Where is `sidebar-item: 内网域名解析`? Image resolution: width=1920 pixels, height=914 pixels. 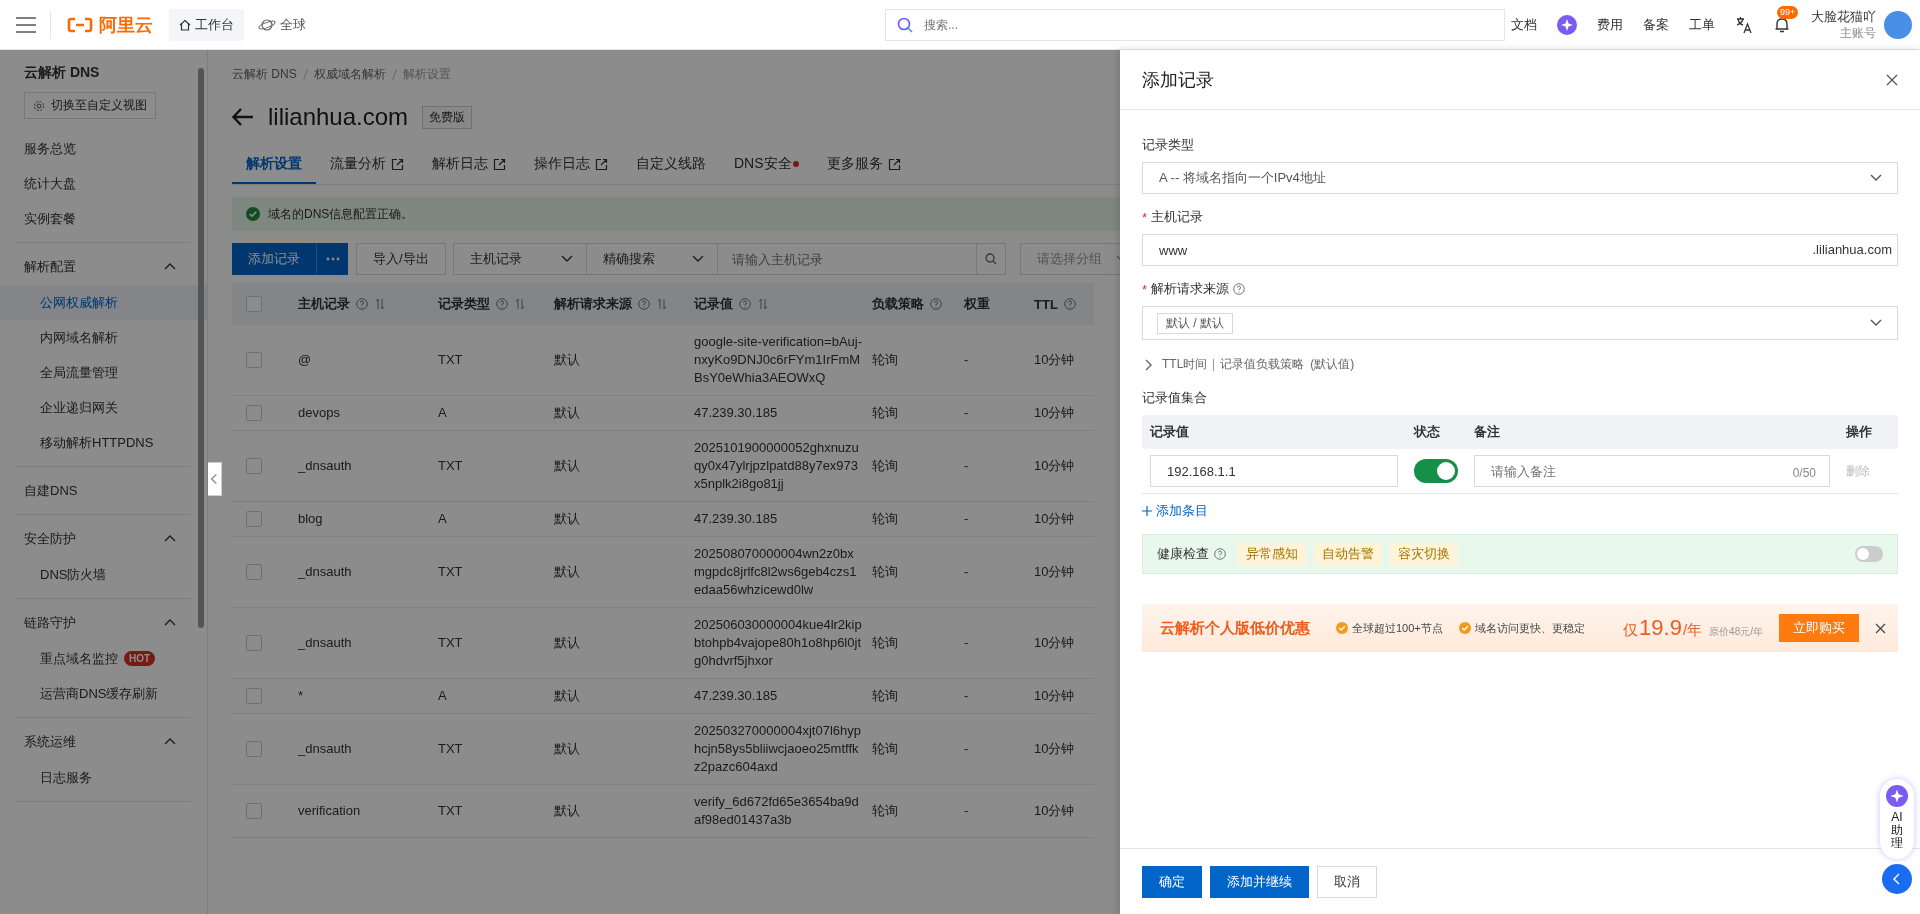 sidebar-item: 内网域名解析 is located at coordinates (103, 337).